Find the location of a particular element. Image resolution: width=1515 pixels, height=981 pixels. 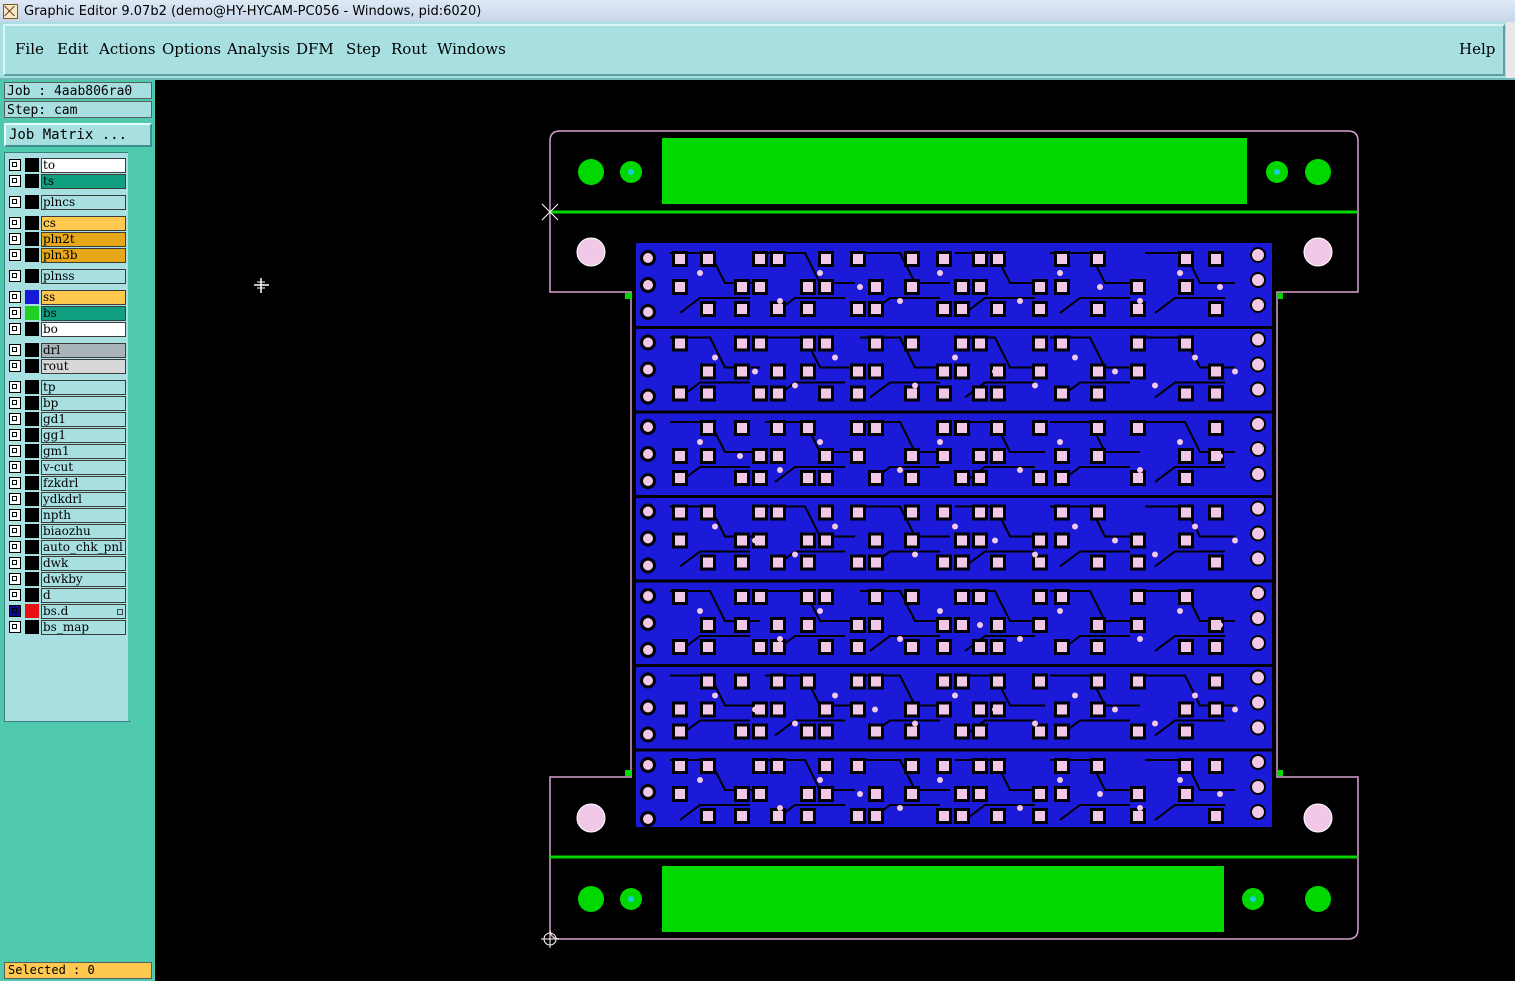

layer-row-drl: drl is located at coordinates (67, 350).